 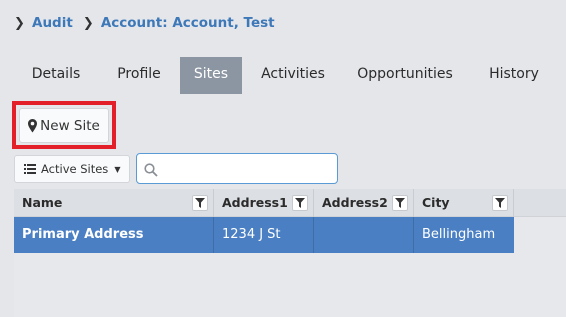 What do you see at coordinates (151, 170) in the screenshot?
I see `search-icon` at bounding box center [151, 170].